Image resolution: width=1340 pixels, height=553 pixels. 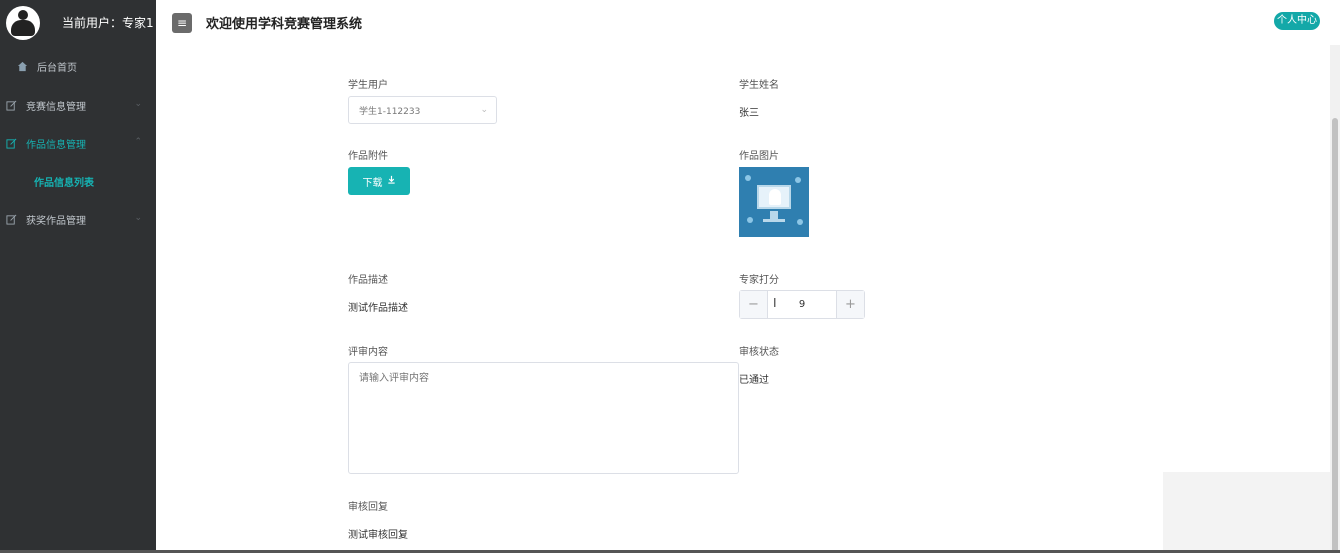 I want to click on sidebar-item-competition: 竞赛信息管理 ⌄, so click(x=78, y=105).